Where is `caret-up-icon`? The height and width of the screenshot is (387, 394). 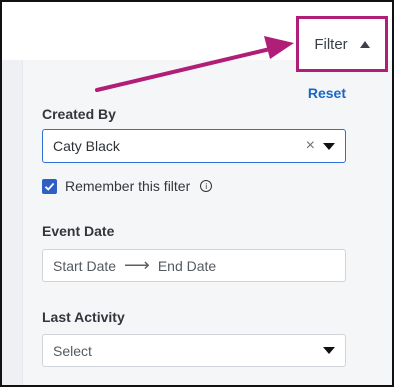
caret-up-icon is located at coordinates (364, 44).